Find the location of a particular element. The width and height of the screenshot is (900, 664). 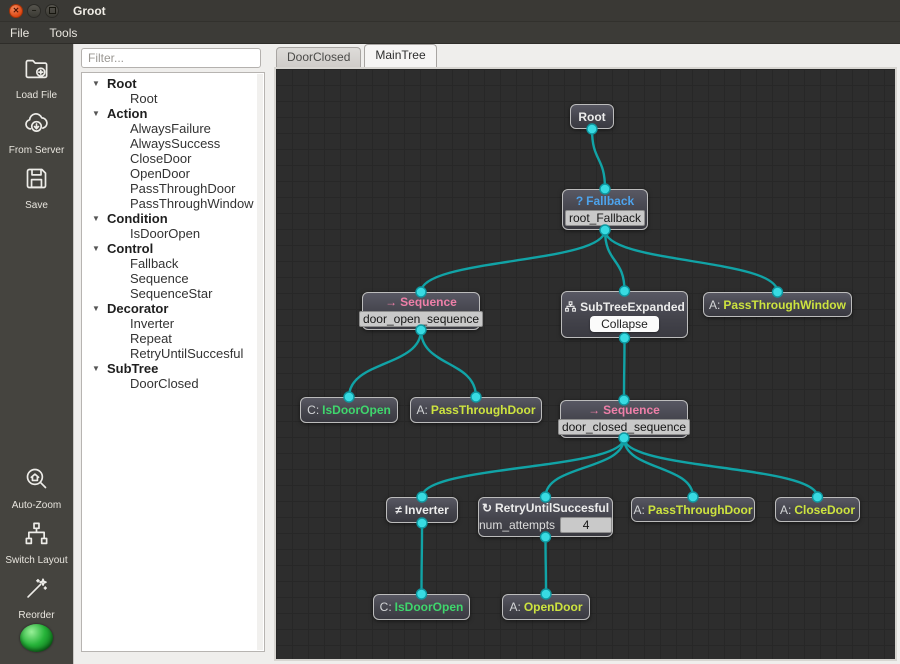

node-seq-open: → Sequence door_open_sequence is located at coordinates (421, 311).